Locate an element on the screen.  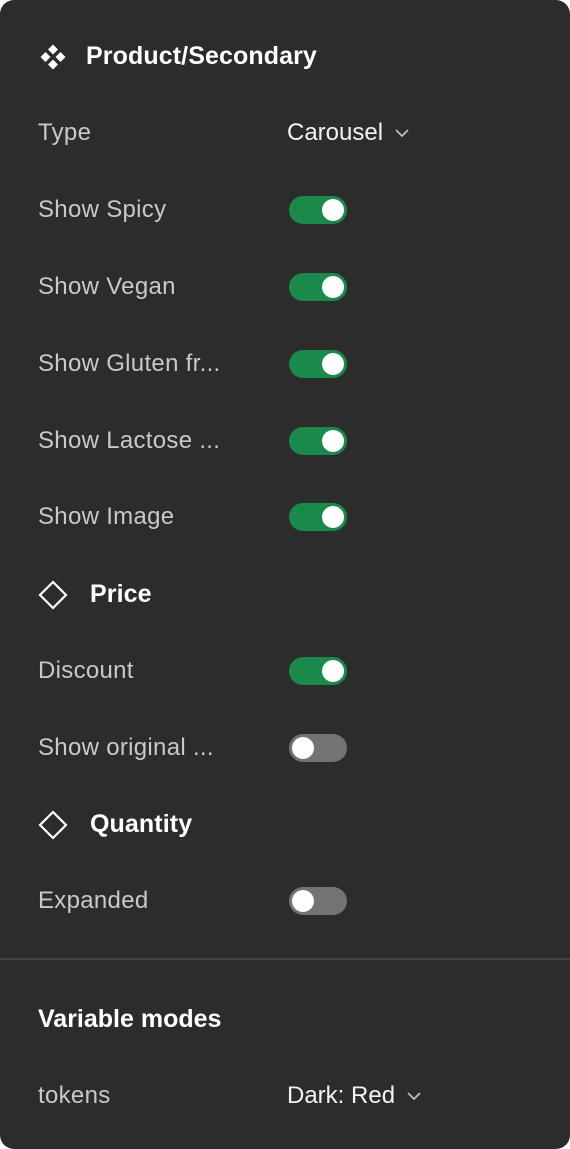
show-vegan-toggle is located at coordinates (318, 287).